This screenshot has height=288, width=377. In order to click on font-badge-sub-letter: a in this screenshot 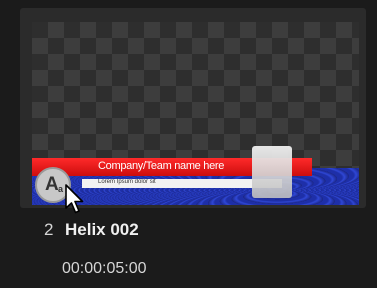, I will do `click(61, 189)`.